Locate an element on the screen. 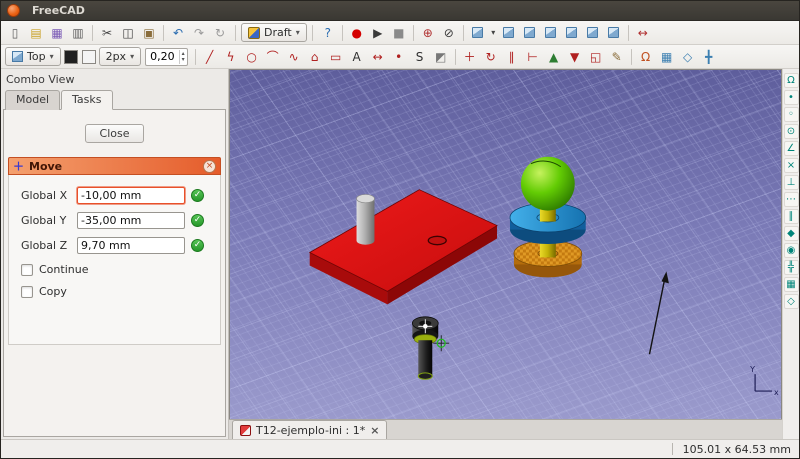  draft-facebinder-button: ◩ is located at coordinates (441, 57).